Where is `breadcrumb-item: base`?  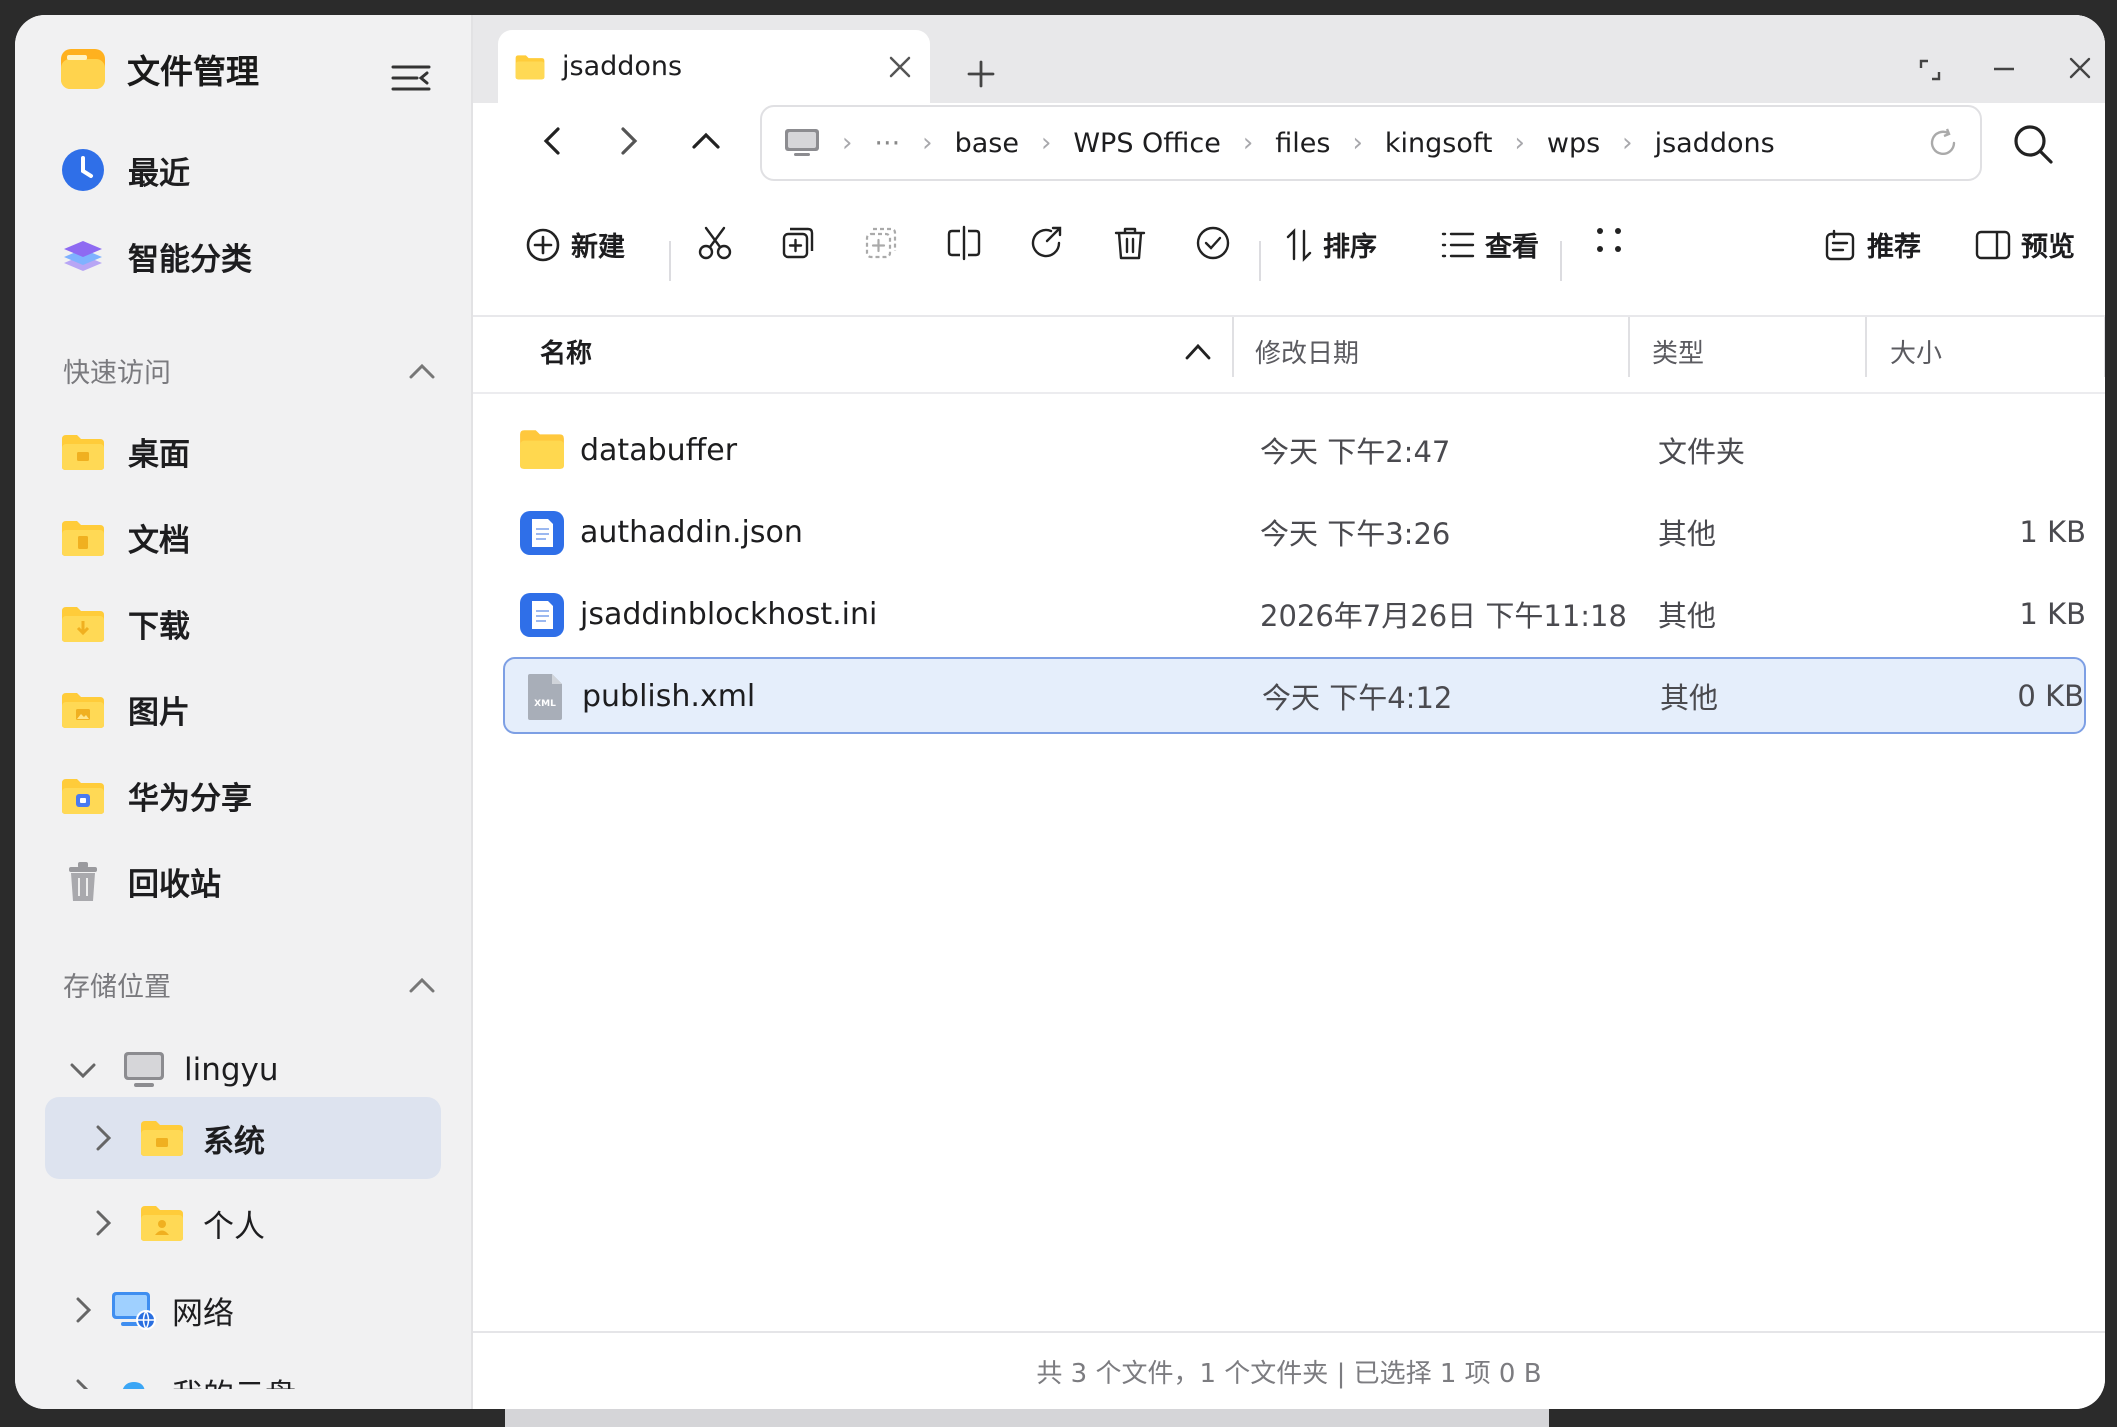
breadcrumb-item: base is located at coordinates (987, 143).